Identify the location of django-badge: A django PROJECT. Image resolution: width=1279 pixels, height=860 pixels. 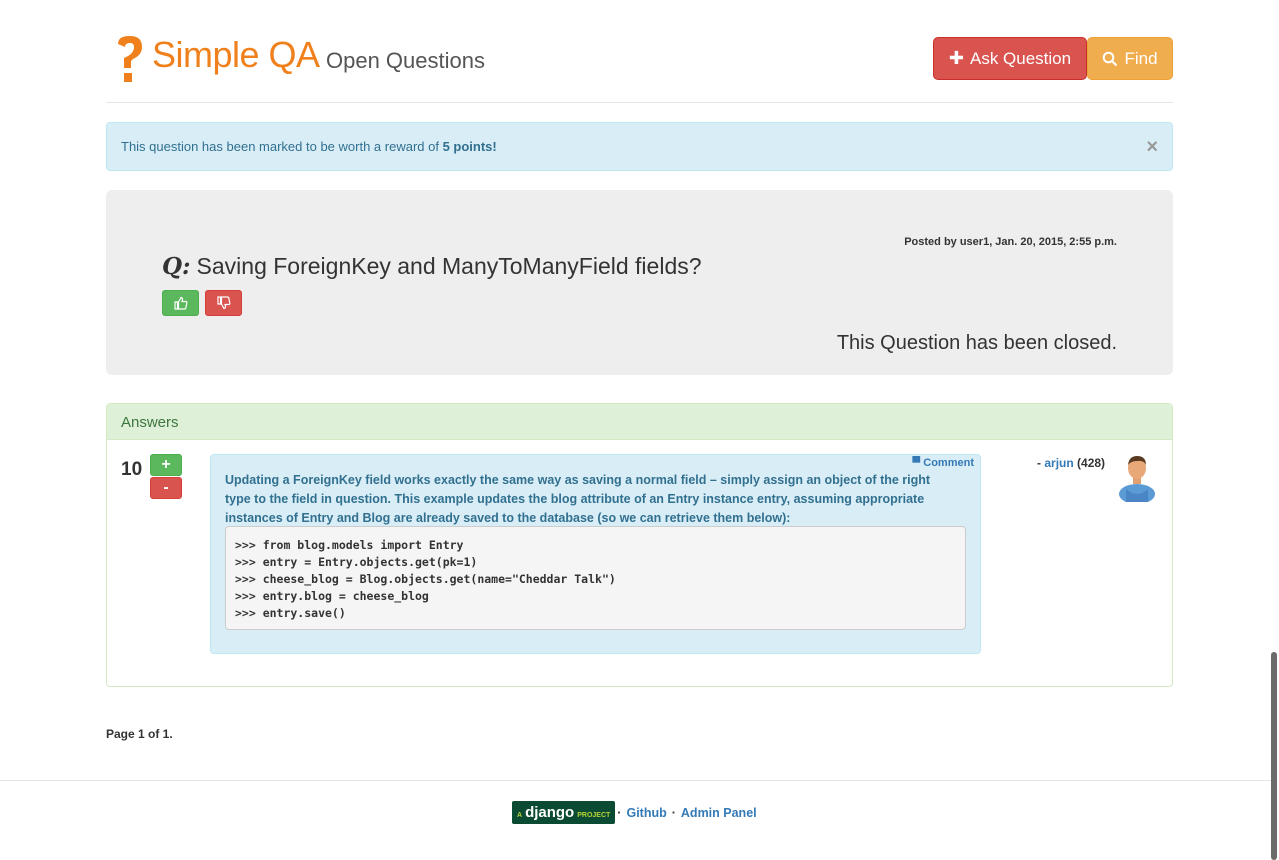
(564, 812).